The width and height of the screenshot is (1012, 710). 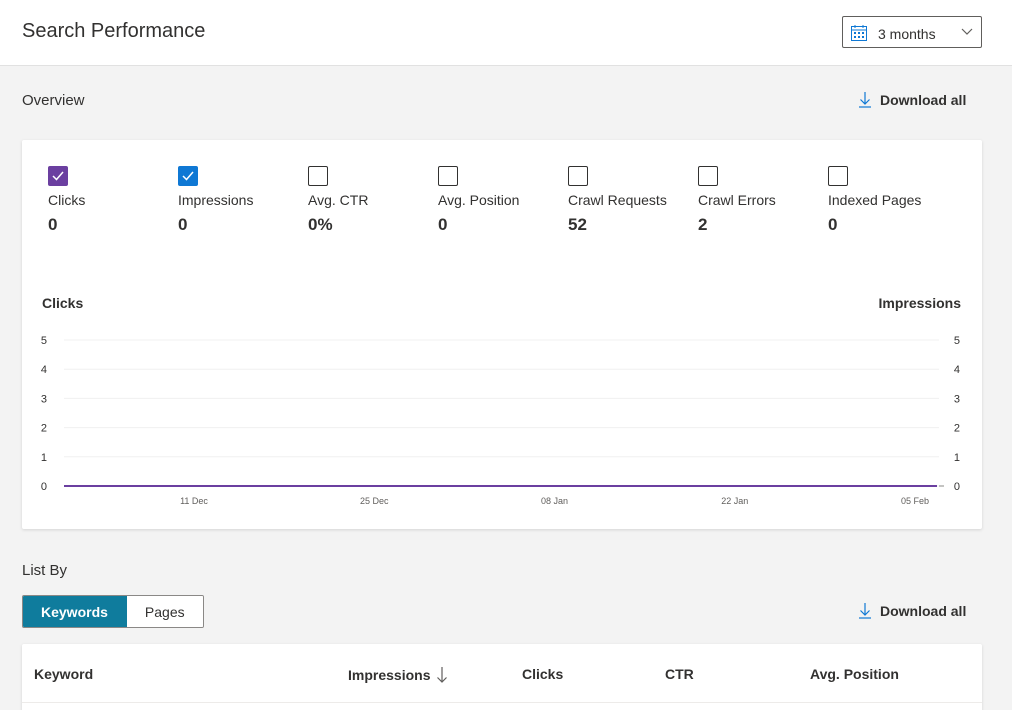 I want to click on column-header-impressions: Impressions, so click(x=398, y=675).